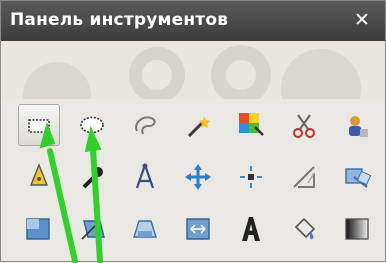  Describe the element at coordinates (198, 229) in the screenshot. I see `flip-icon` at that location.